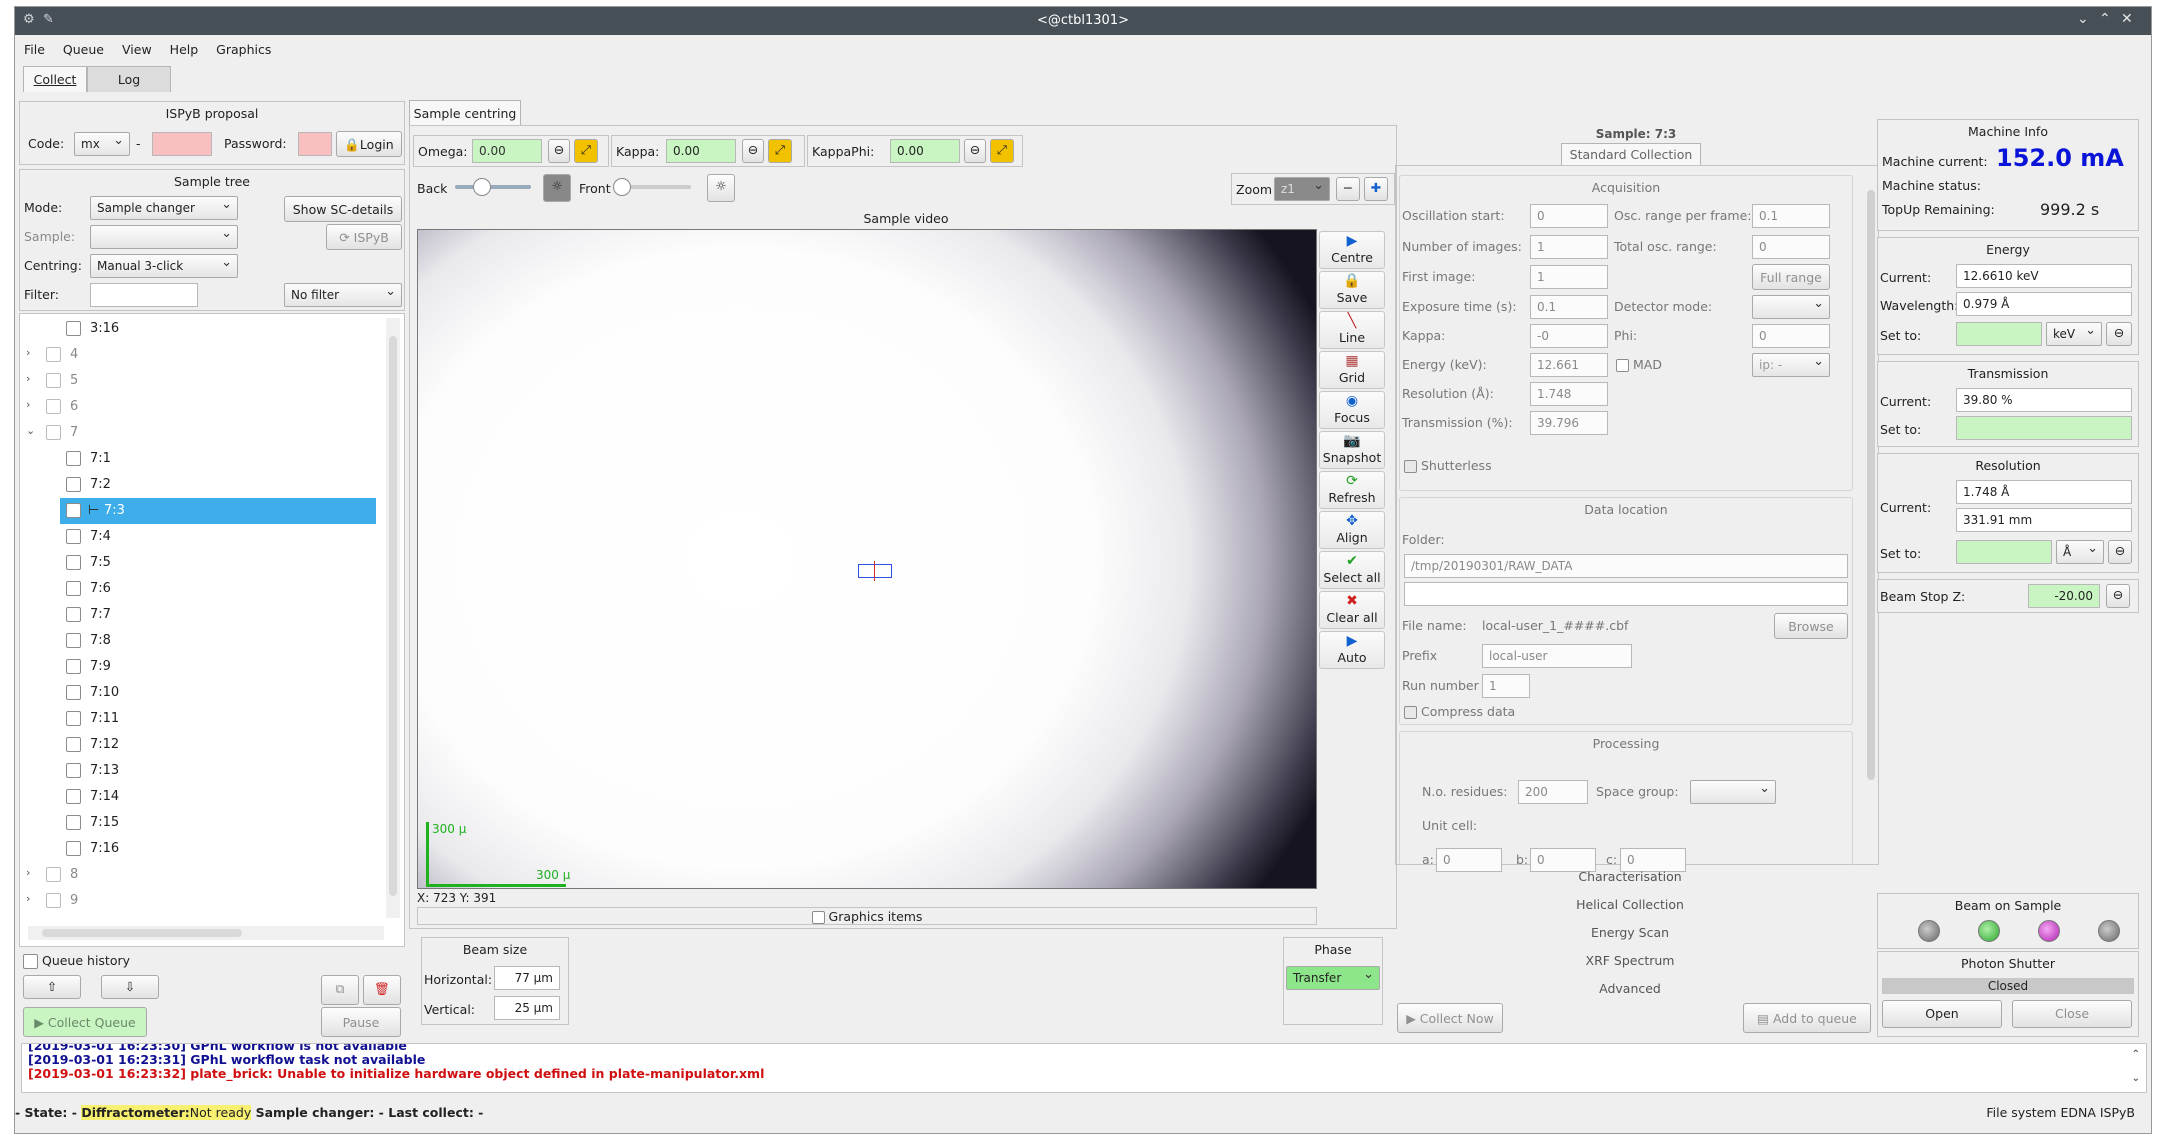  What do you see at coordinates (200, 589) in the screenshot?
I see `tree-item: 7:6` at bounding box center [200, 589].